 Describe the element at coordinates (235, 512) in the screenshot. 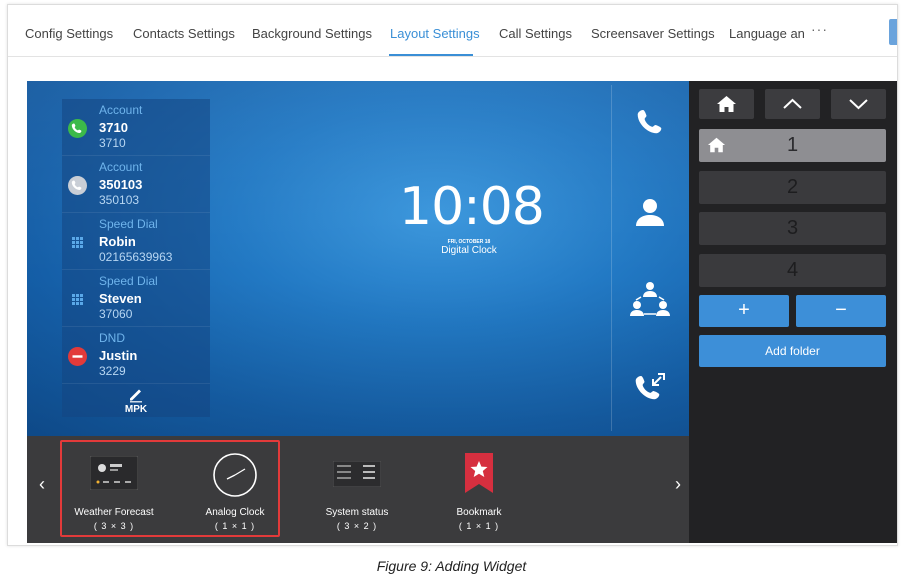

I see `widget-name: Analog Clock` at that location.